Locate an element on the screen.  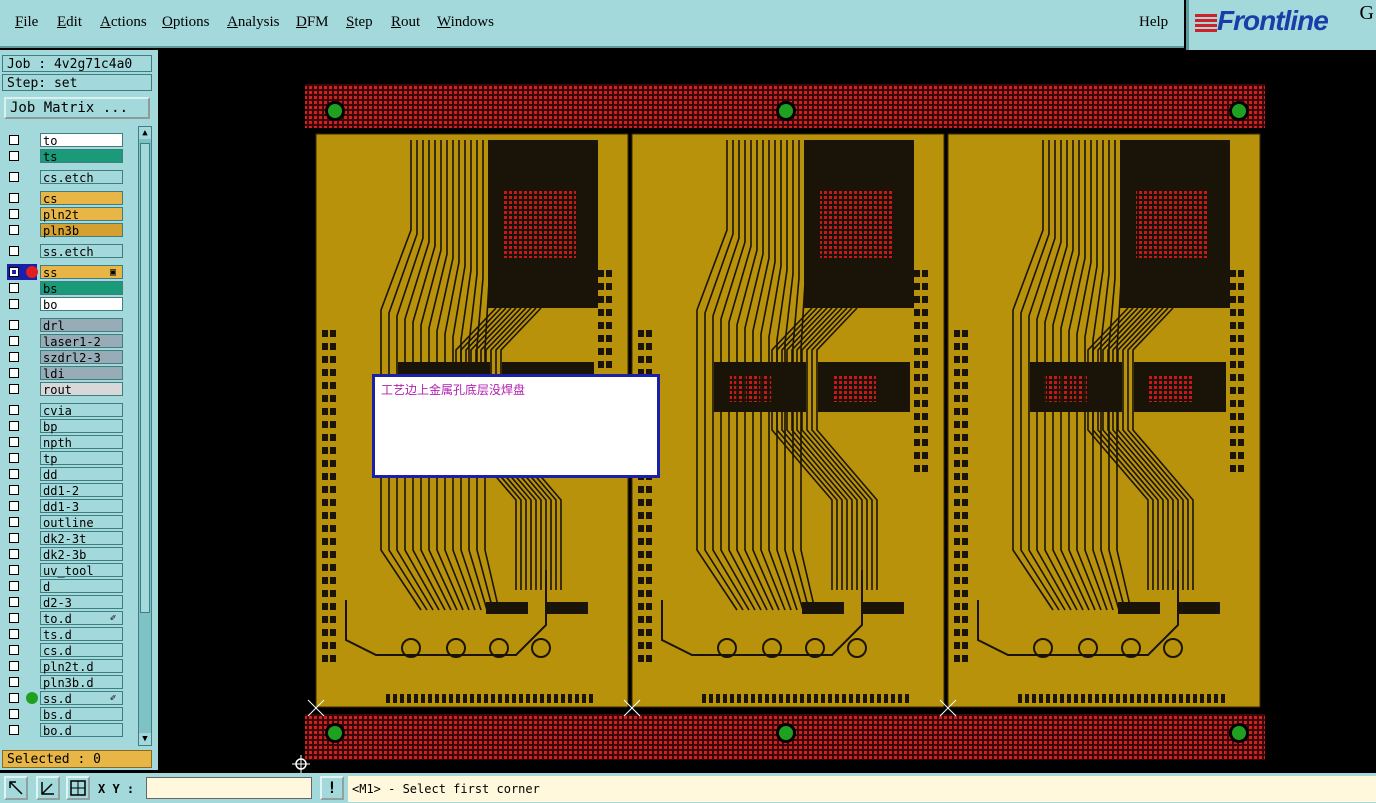
layer-row-pln3b: pln3b is located at coordinates (66, 230).